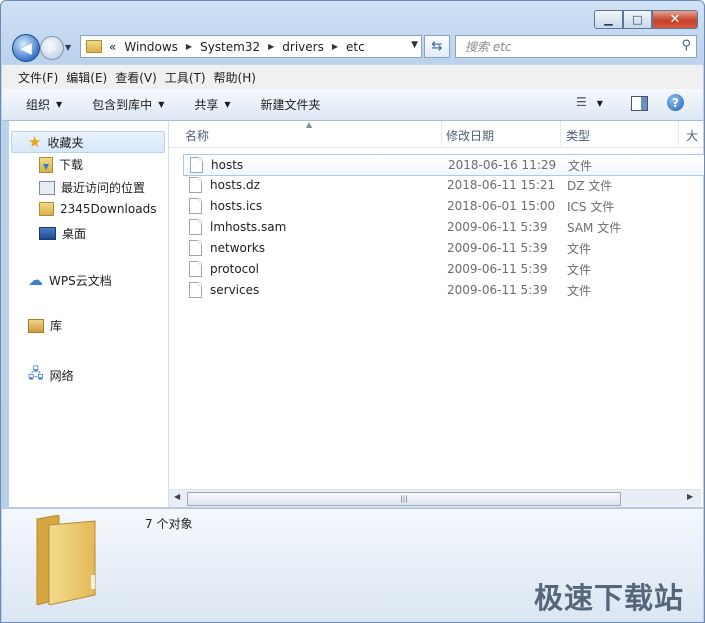 This screenshot has height=623, width=705. I want to click on network-icon: 🖧, so click(36, 374).